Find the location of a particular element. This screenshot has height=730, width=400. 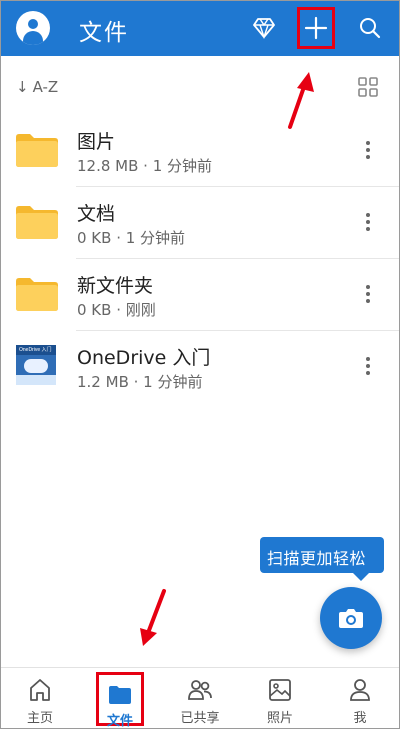

thumbnail-title: OneDrive 入门 is located at coordinates (35, 350).